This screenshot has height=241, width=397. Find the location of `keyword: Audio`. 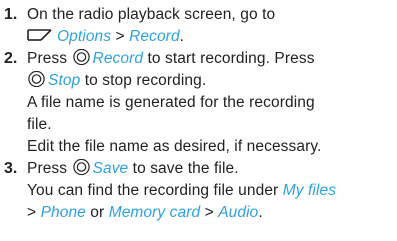

keyword: Audio is located at coordinates (238, 212).